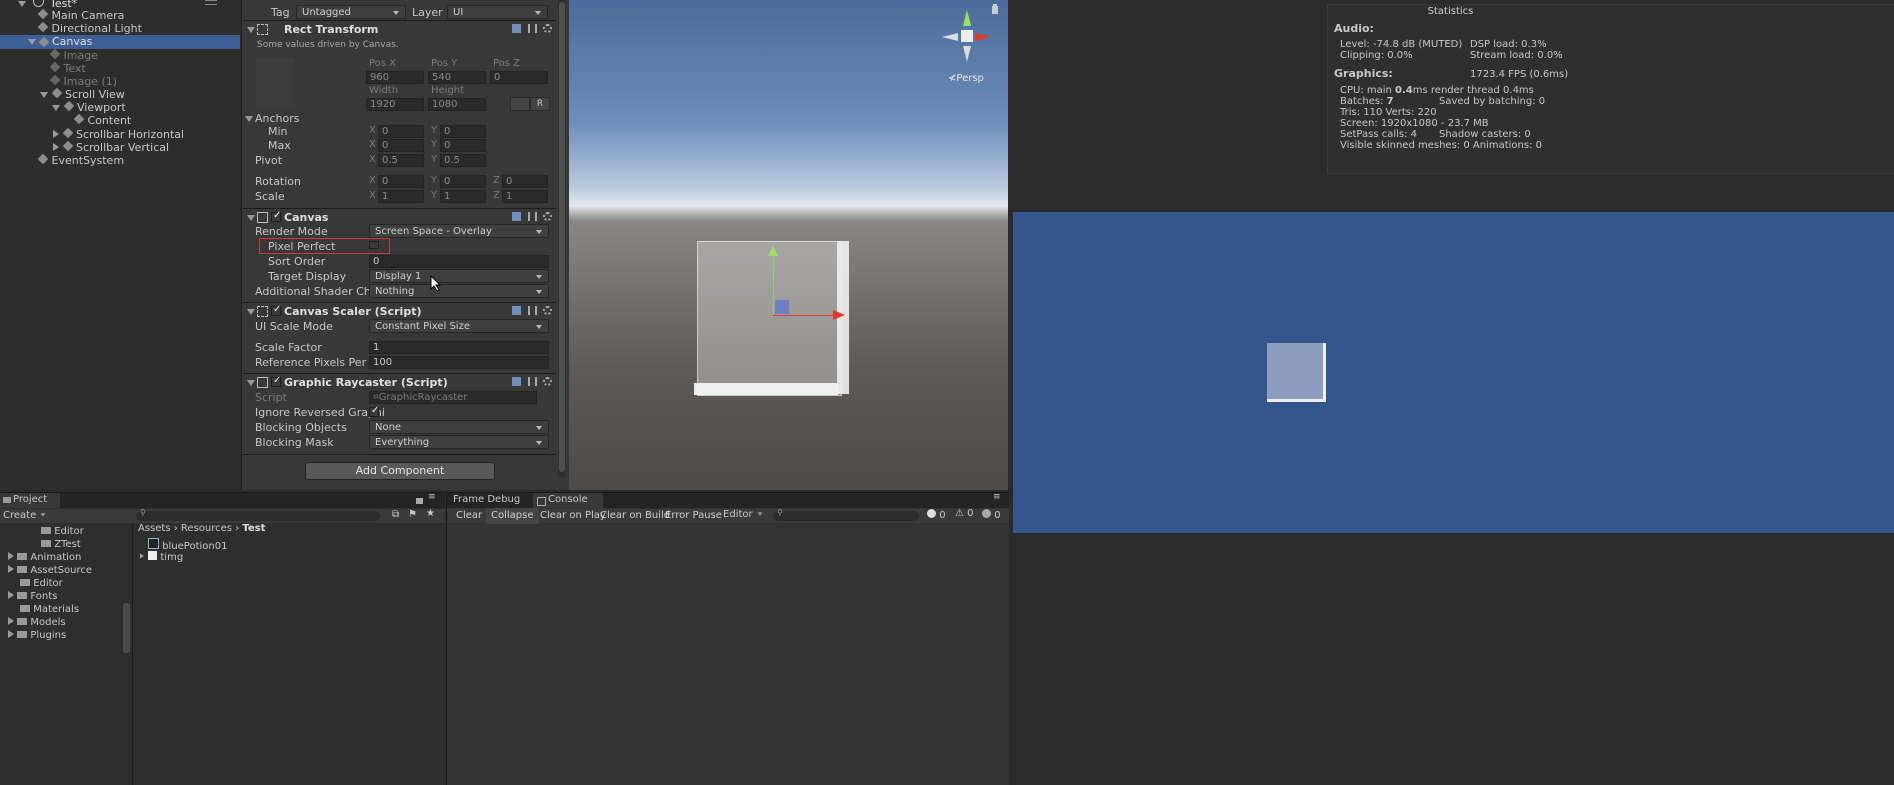 The image size is (1894, 785). What do you see at coordinates (967, 54) in the screenshot?
I see `gizmo-neg-y-axis-icon` at bounding box center [967, 54].